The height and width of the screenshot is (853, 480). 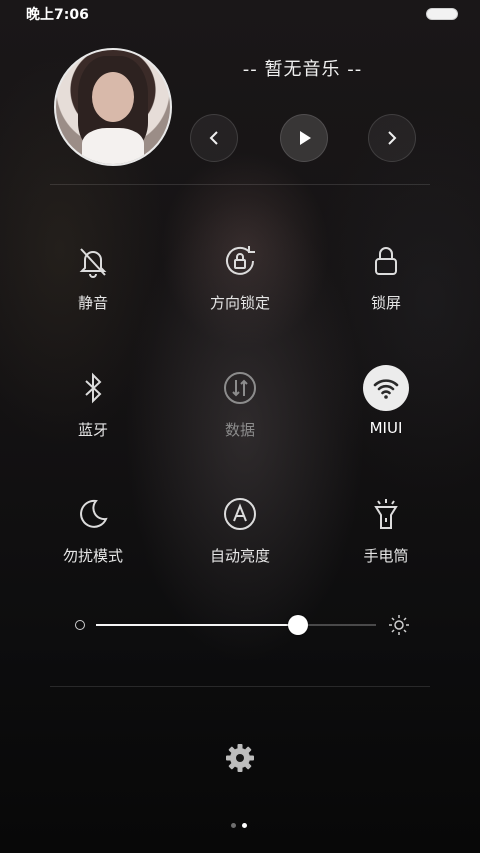 I want to click on tile-wifi: MIUI, so click(x=386, y=410).